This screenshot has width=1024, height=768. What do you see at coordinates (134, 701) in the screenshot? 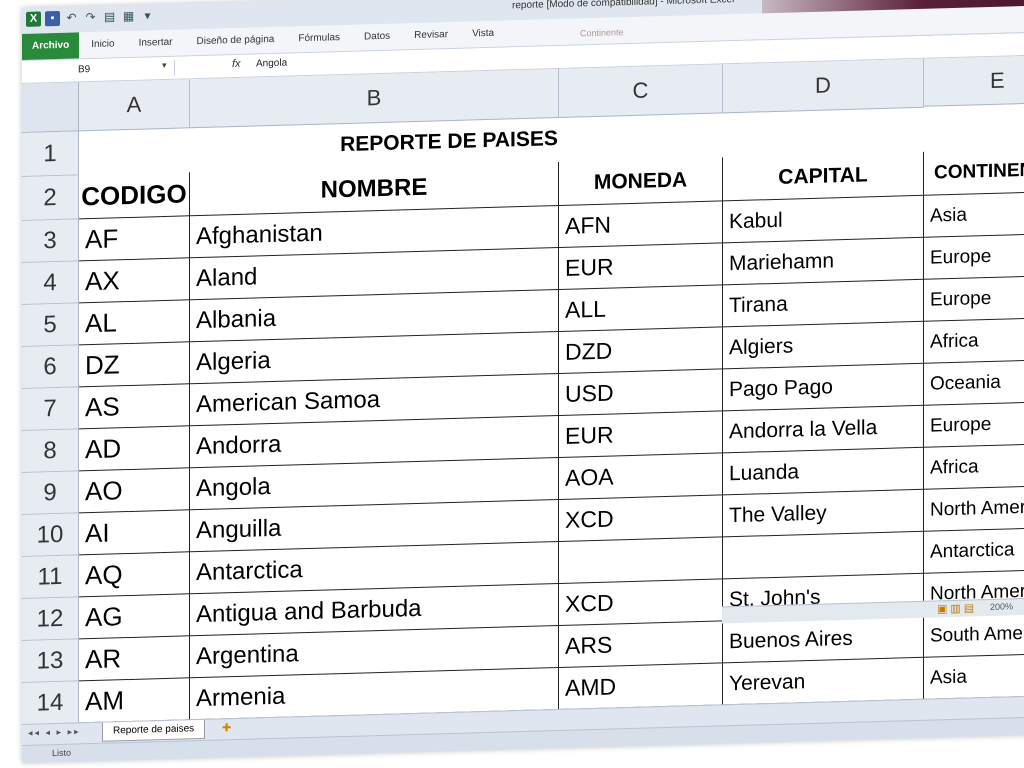
I see `cell-code: AM` at bounding box center [134, 701].